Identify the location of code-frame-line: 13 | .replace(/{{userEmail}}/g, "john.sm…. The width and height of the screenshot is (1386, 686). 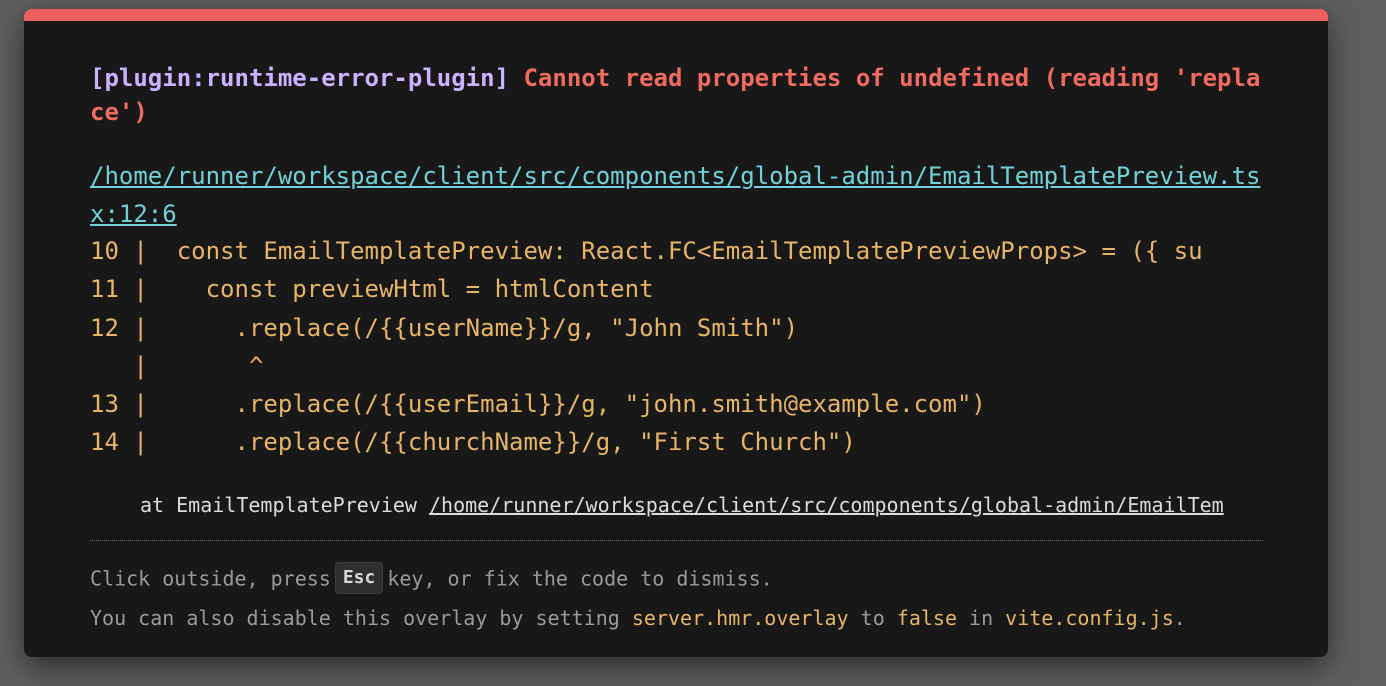
(538, 404).